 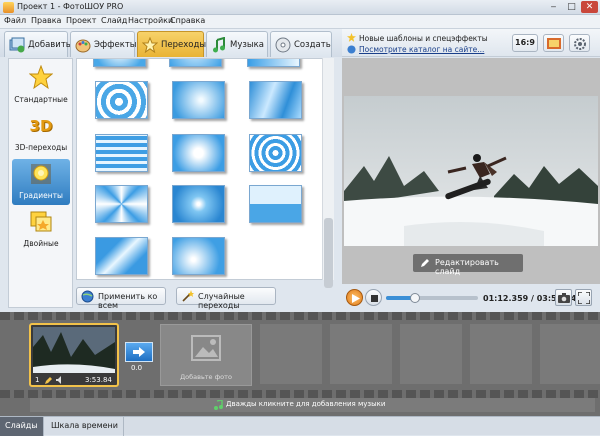 I want to click on category-3d: 3D 3D-переходы, so click(x=41, y=134).